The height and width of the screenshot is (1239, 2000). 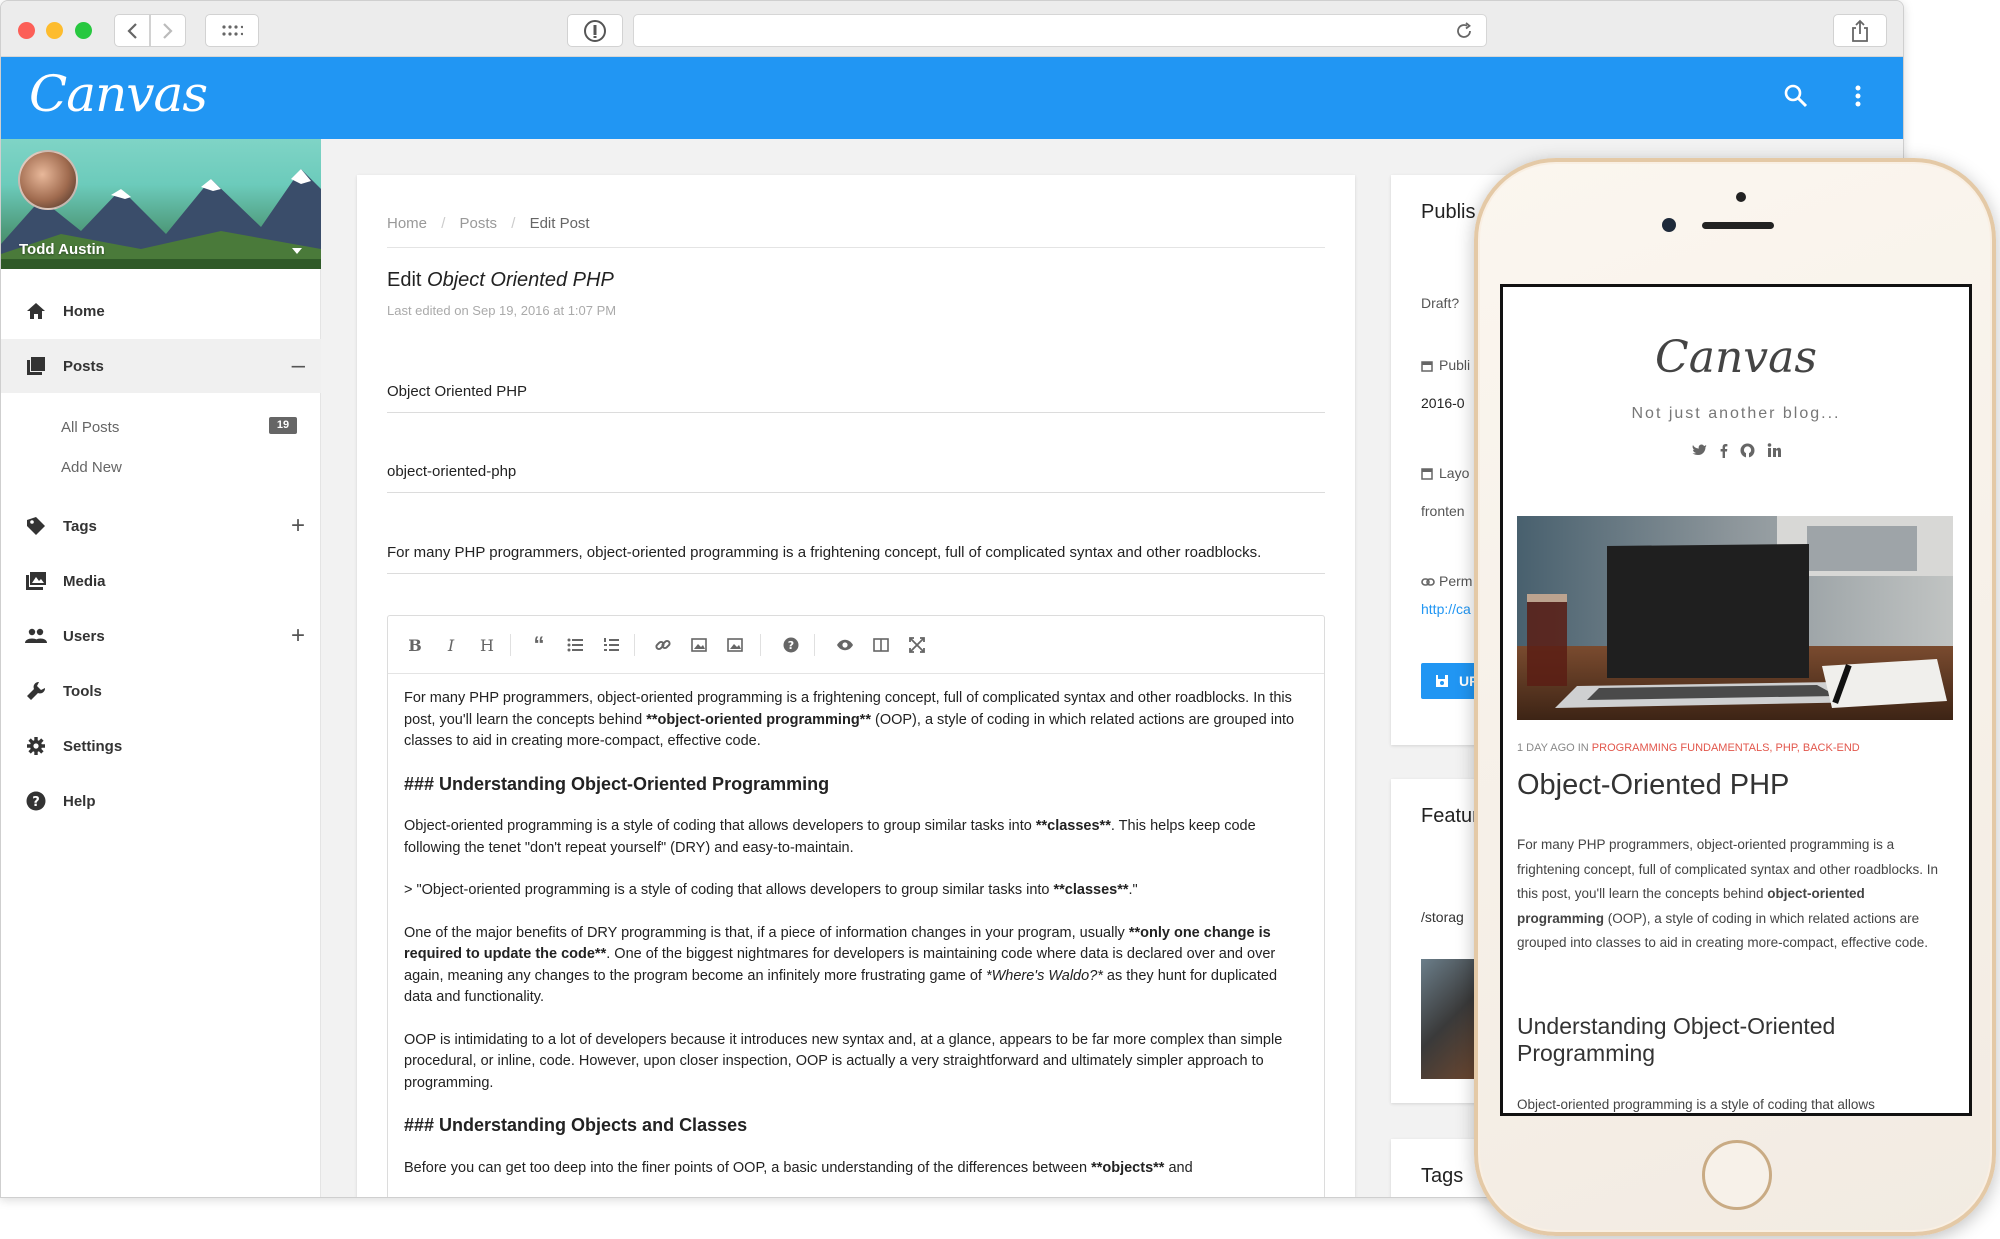 I want to click on breadcrumb-posts: Posts, so click(x=479, y=223).